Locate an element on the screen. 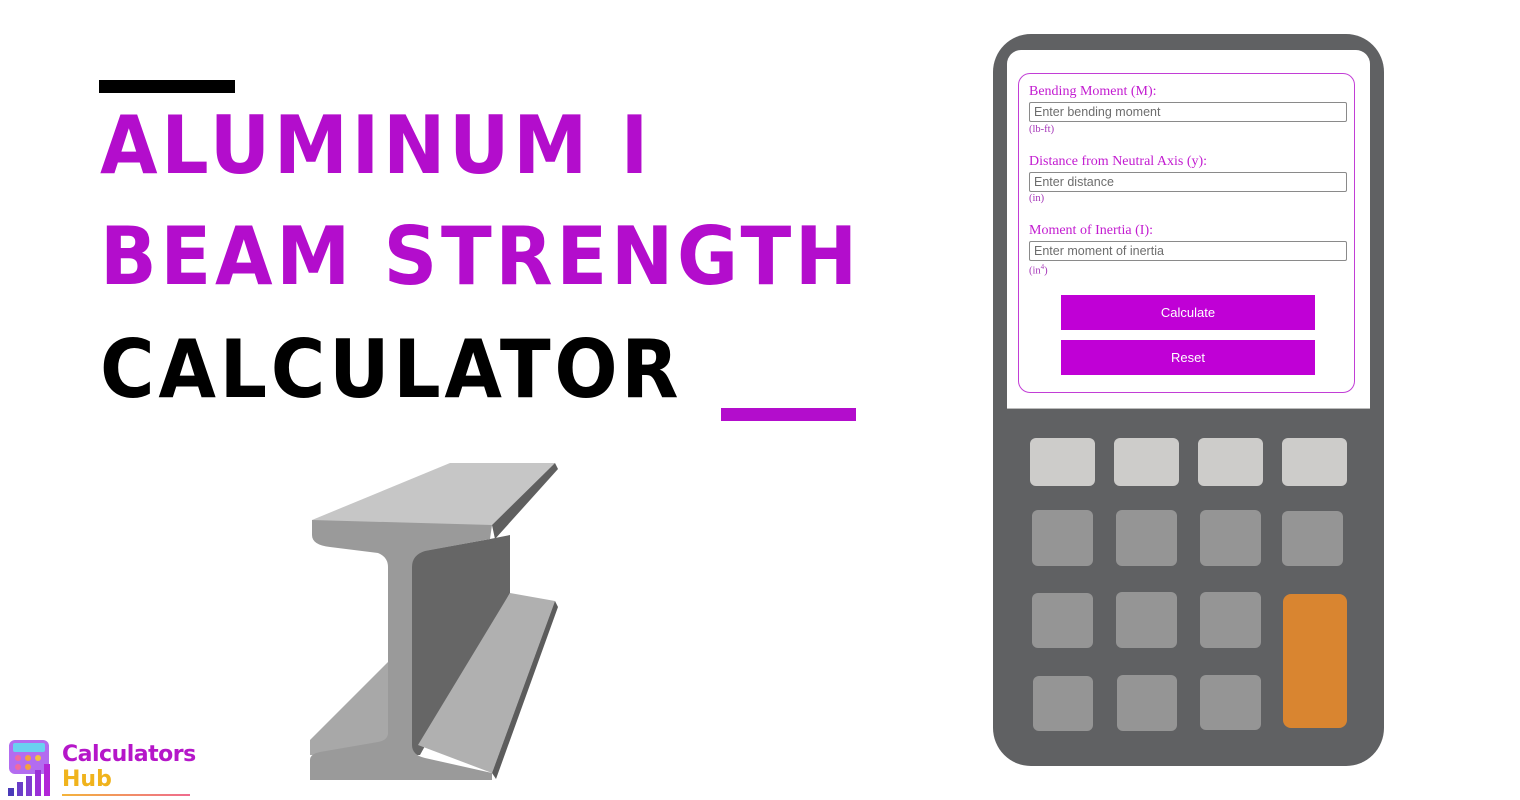 The height and width of the screenshot is (800, 1520). bending-moment-unit: (lb-ft) is located at coordinates (1042, 129).